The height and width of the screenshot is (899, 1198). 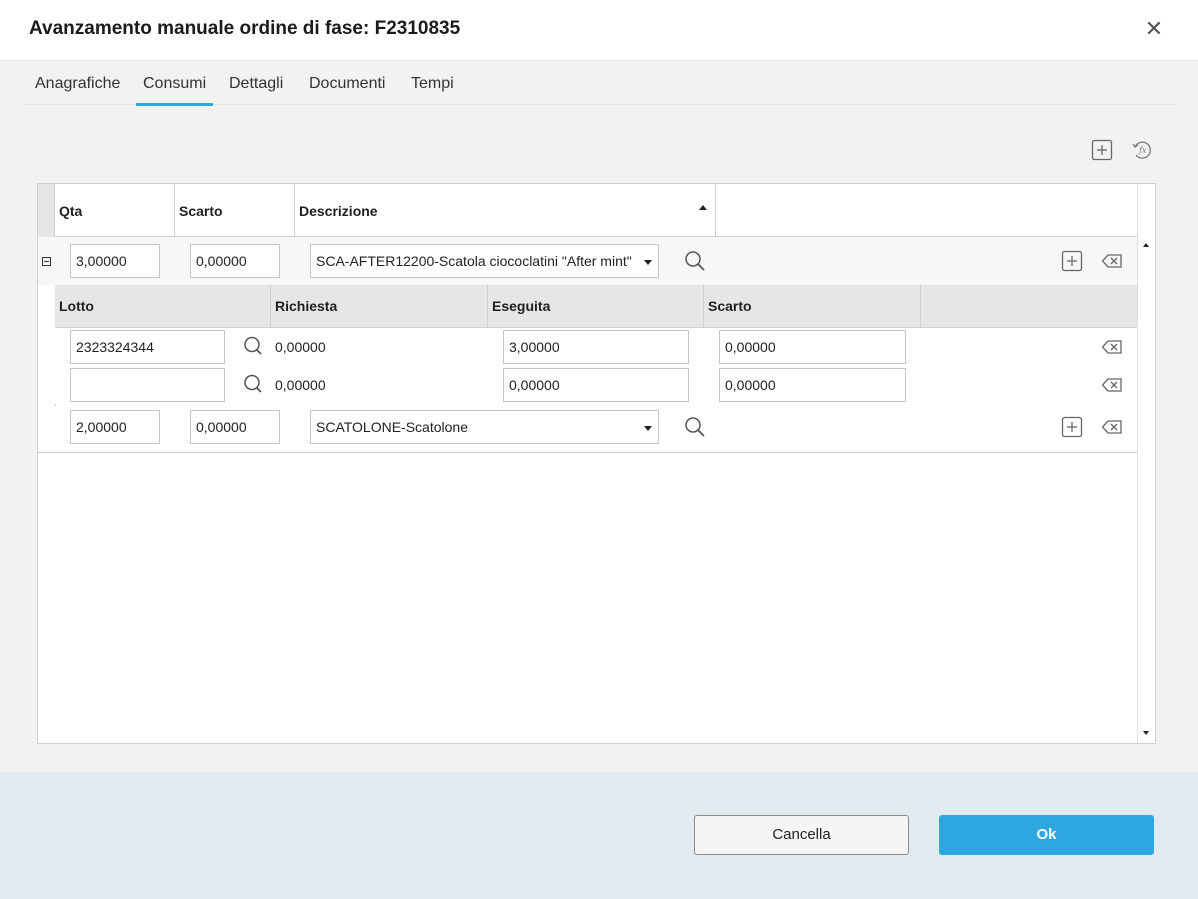 I want to click on descrizione-select: SCATOLONE-Scatolone, so click(x=484, y=427).